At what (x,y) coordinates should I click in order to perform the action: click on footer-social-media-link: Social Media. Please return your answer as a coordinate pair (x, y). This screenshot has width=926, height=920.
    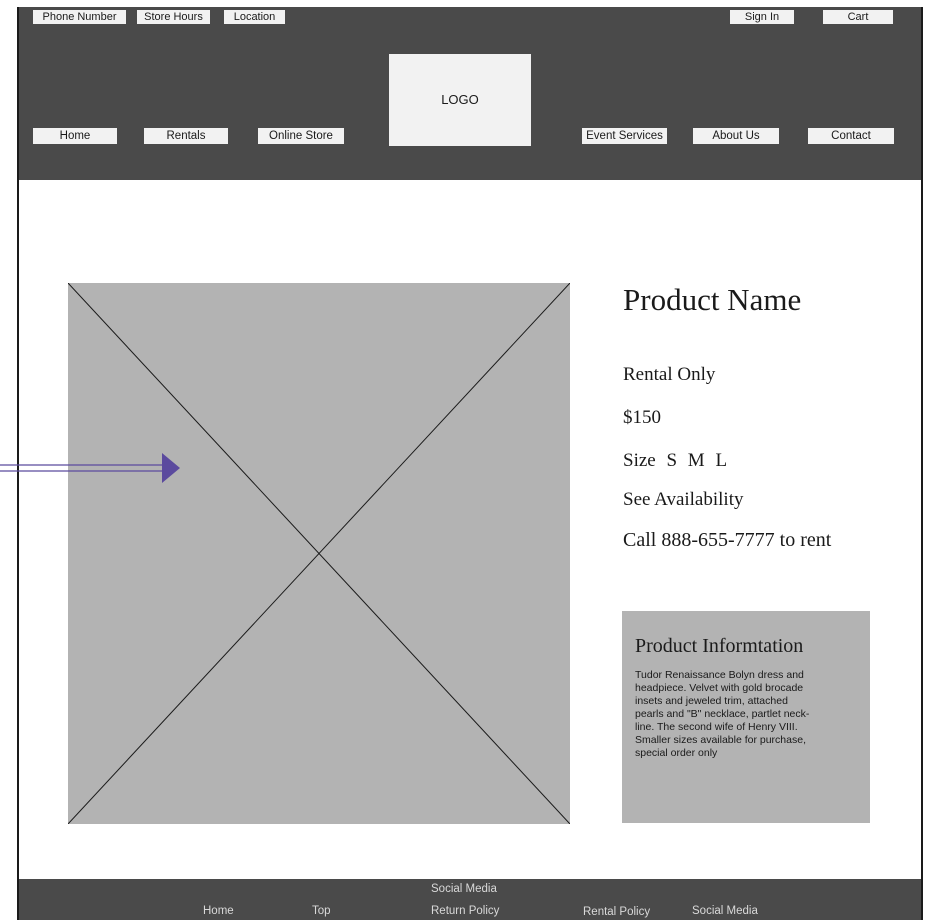
    Looking at the image, I should click on (725, 911).